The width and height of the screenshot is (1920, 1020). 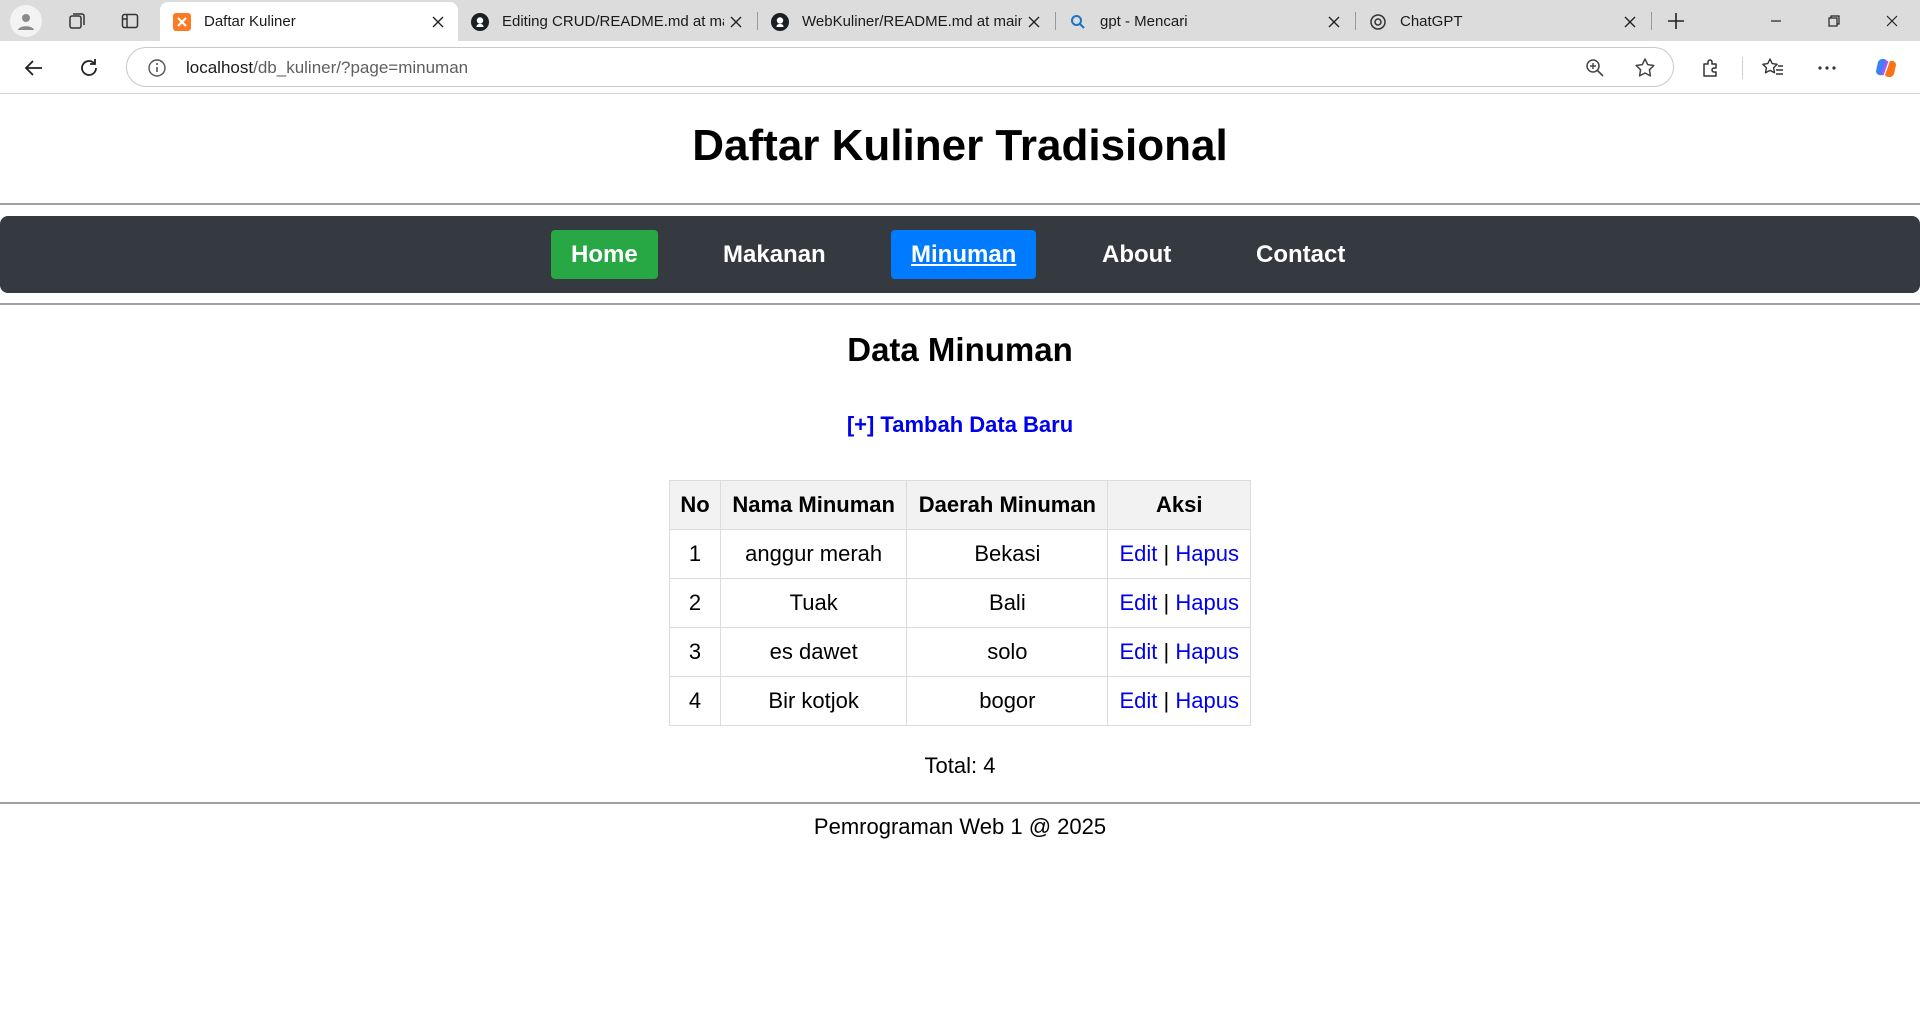 I want to click on tab-editing-crud: Editing CRUD/README.md at main, so click(x=607, y=21).